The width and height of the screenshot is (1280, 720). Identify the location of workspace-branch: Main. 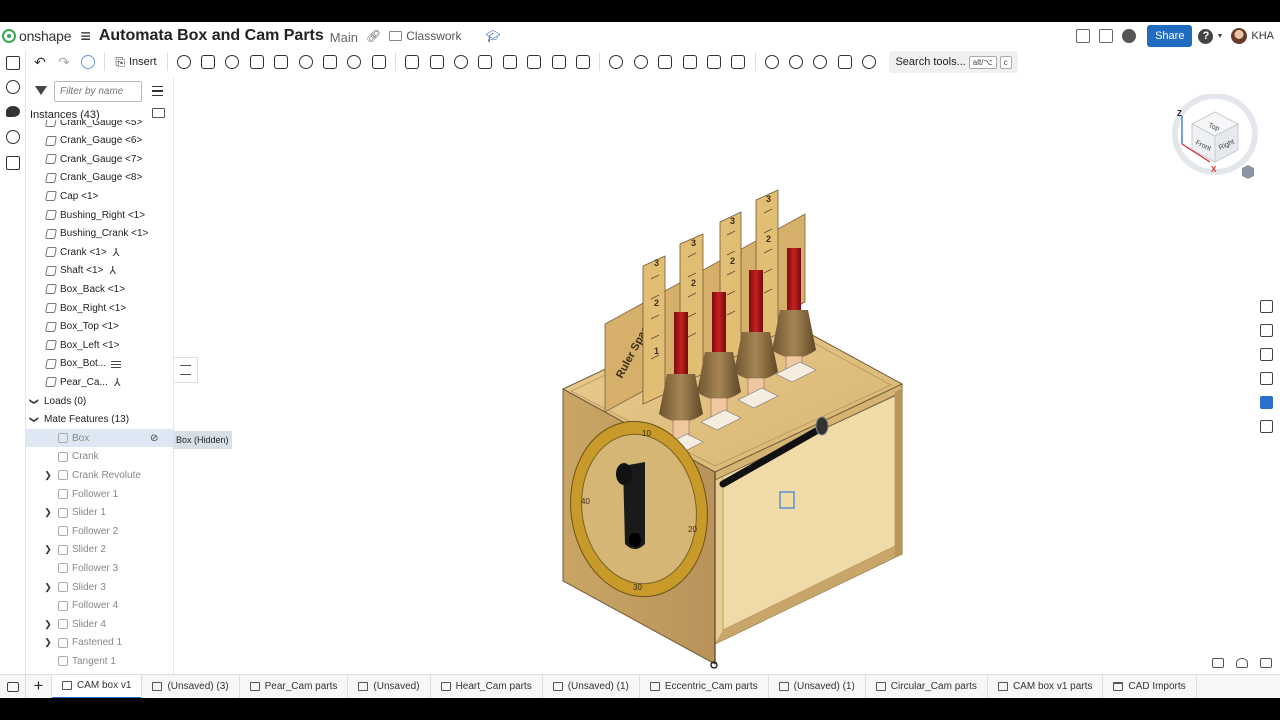
(344, 37).